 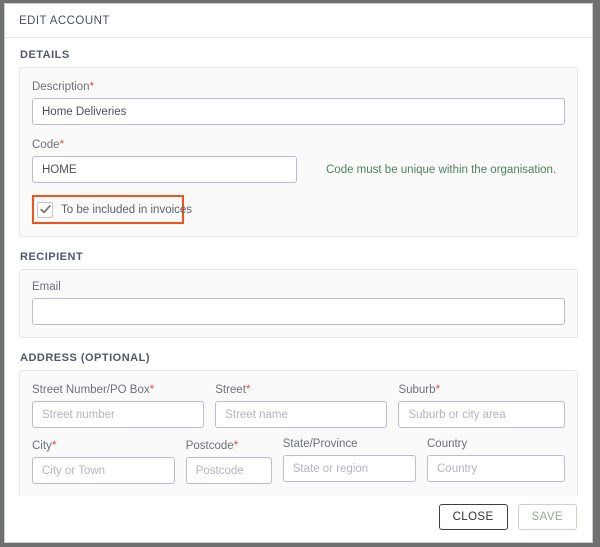 What do you see at coordinates (481, 414) in the screenshot?
I see `suburb-input` at bounding box center [481, 414].